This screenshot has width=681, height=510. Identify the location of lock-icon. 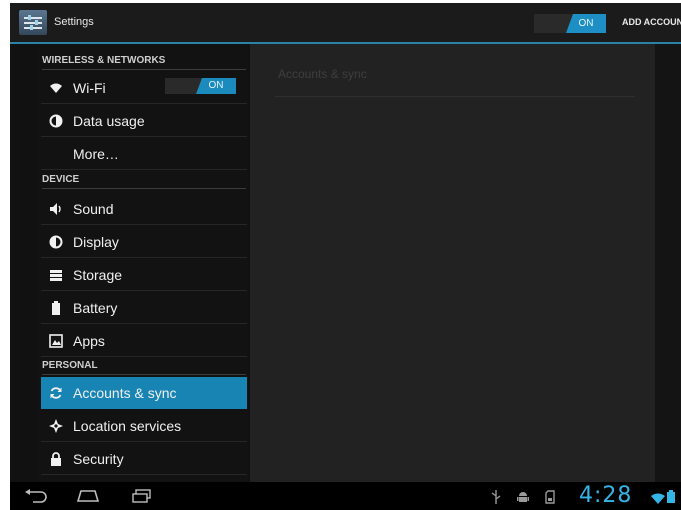
(56, 459).